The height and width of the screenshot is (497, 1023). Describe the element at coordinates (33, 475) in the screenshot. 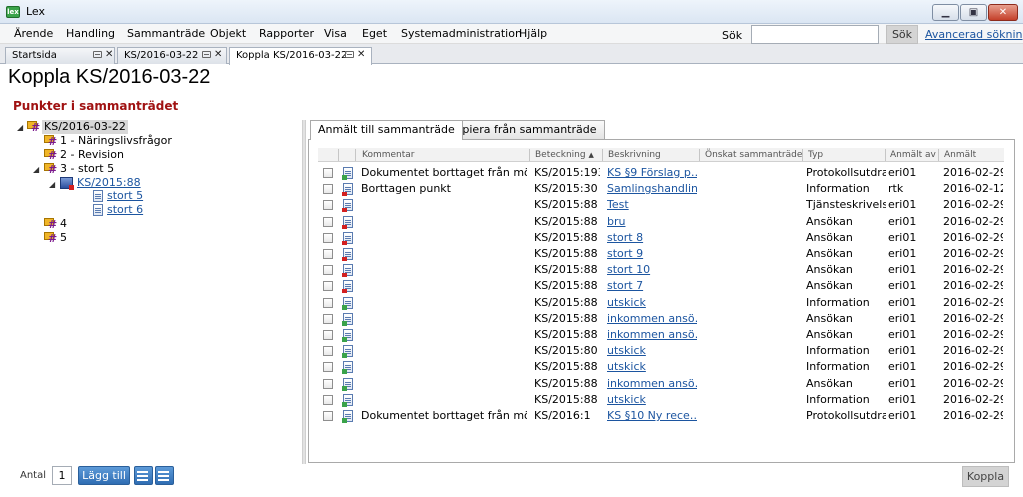

I see `count-label: Antal` at that location.